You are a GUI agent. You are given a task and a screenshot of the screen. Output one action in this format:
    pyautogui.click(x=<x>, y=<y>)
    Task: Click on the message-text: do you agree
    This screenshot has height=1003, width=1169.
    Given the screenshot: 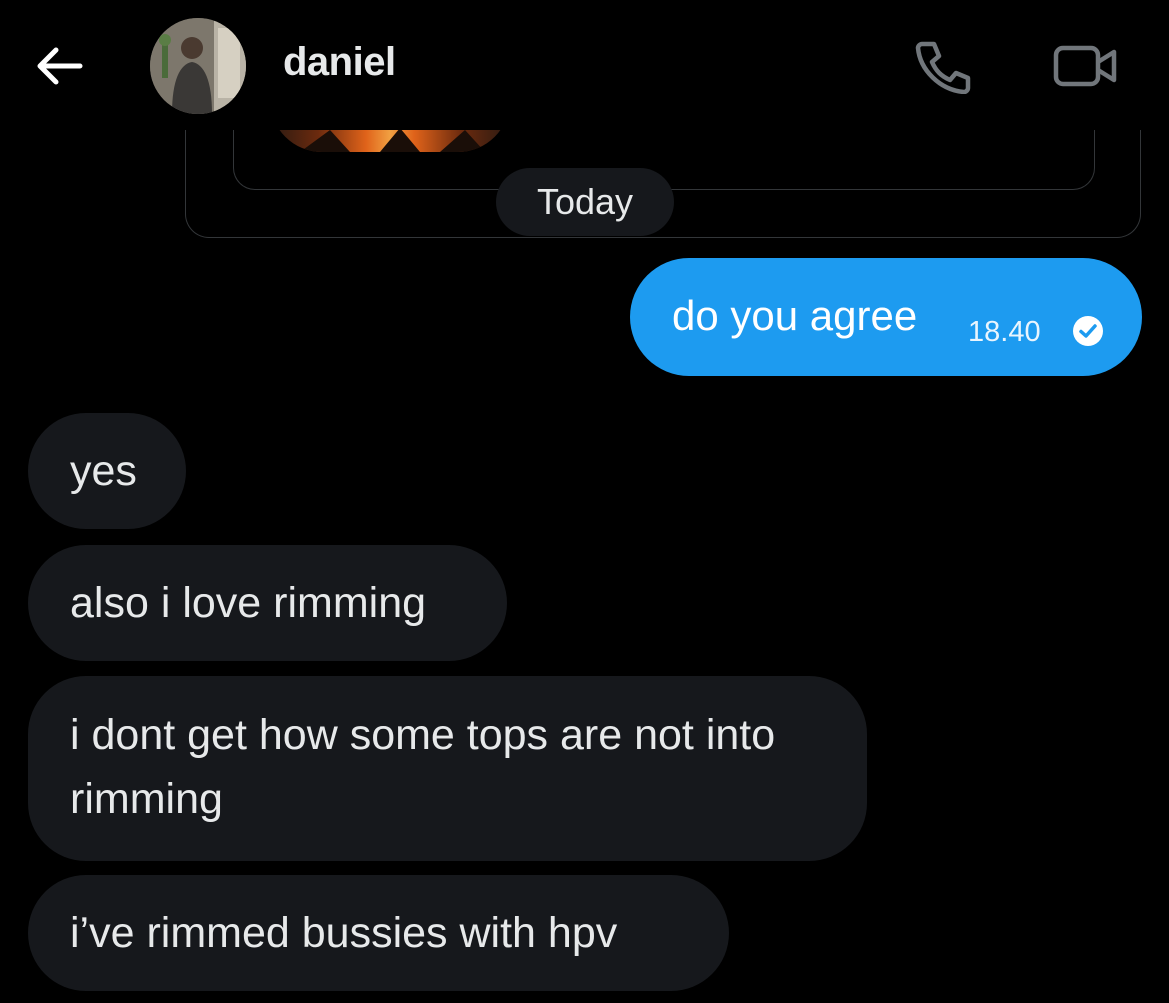 What is the action you would take?
    pyautogui.click(x=795, y=315)
    